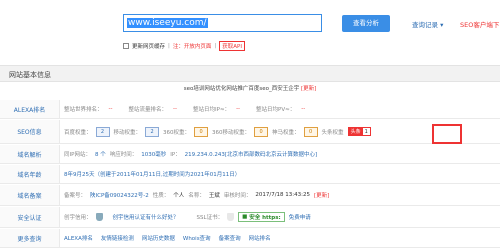  I want to click on more-link-history: 网站历史数据, so click(158, 238).